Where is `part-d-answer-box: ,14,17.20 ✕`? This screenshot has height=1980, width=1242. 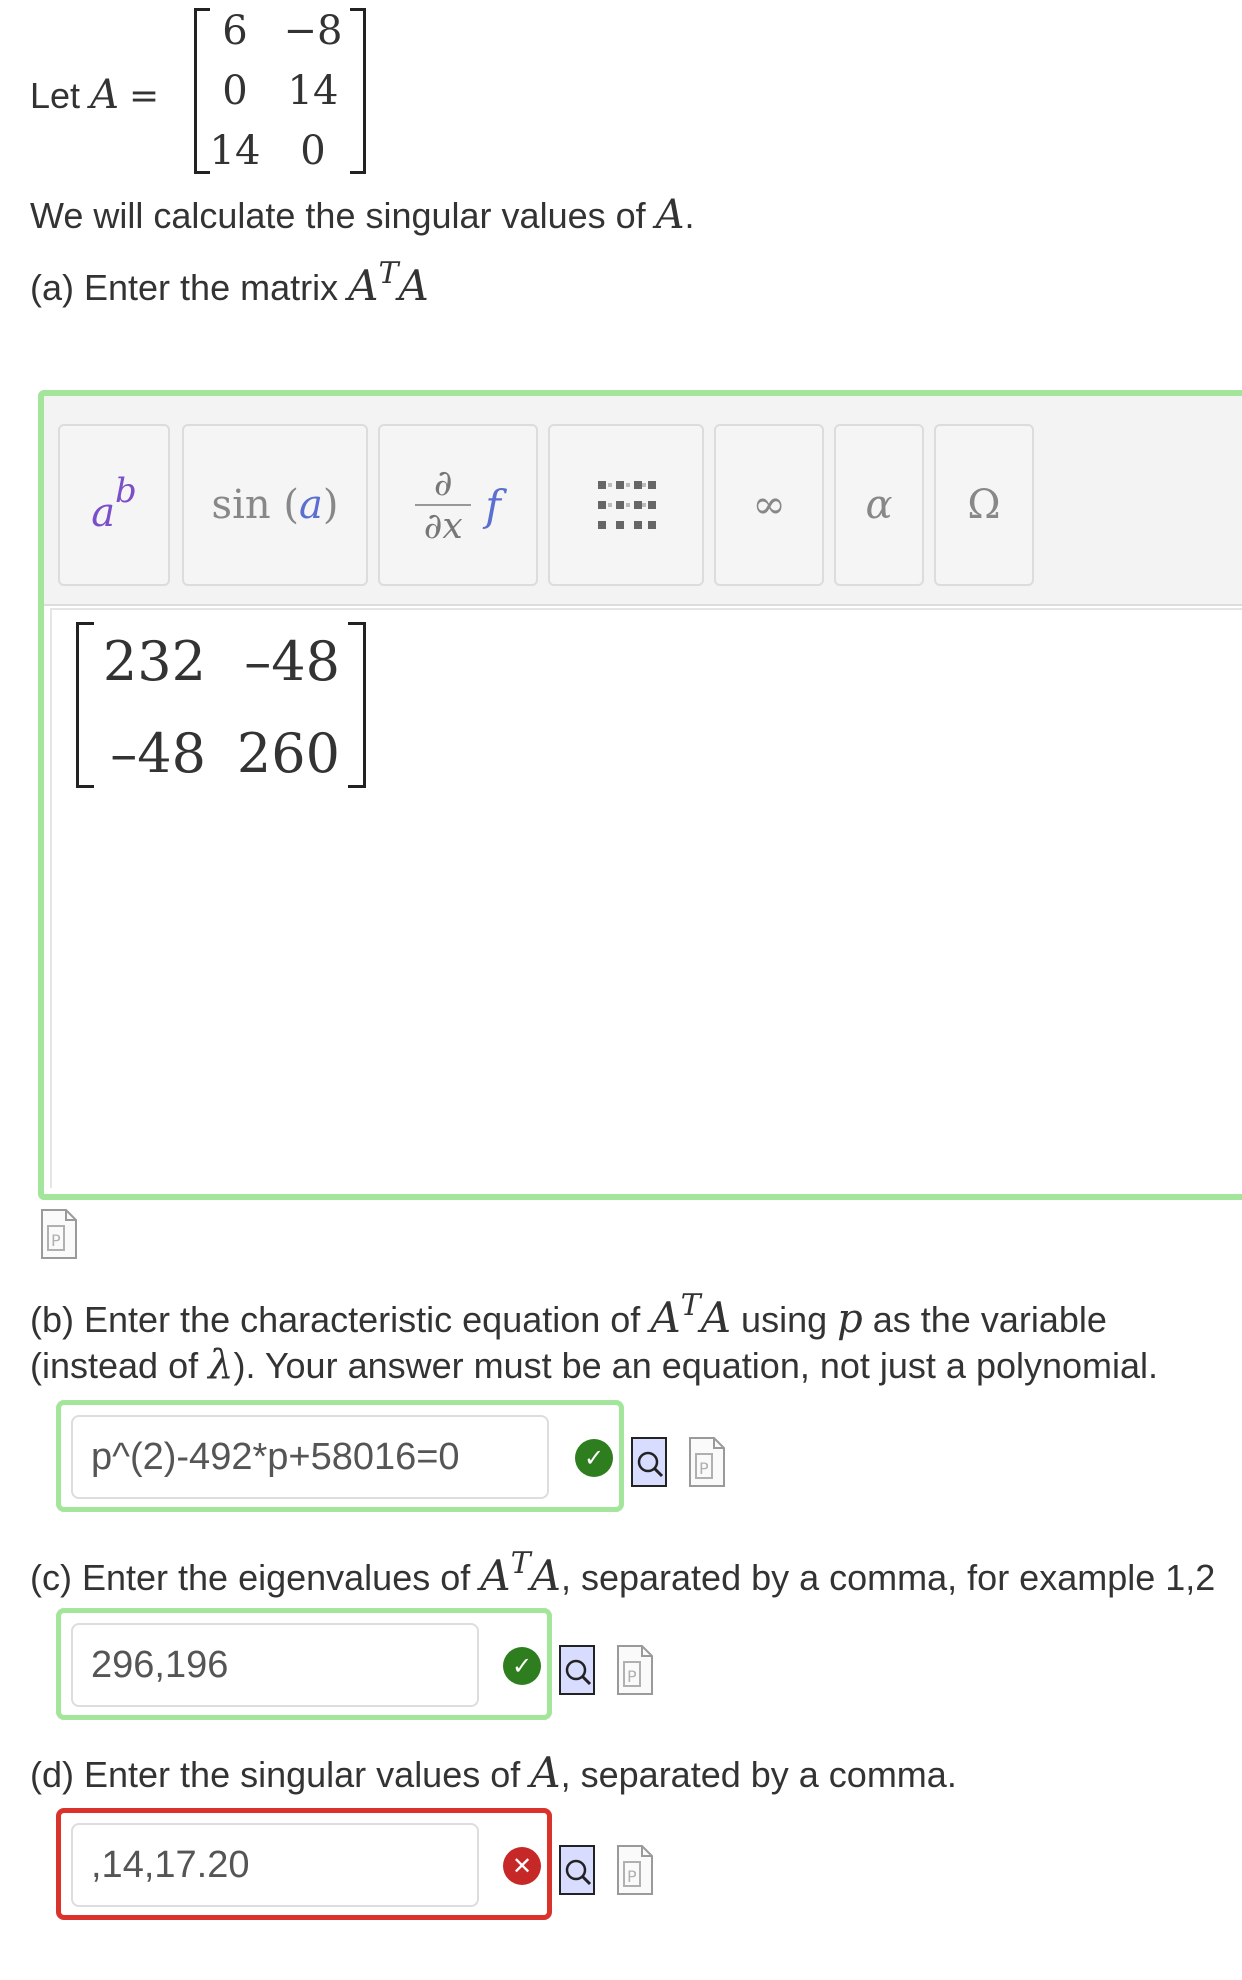 part-d-answer-box: ,14,17.20 ✕ is located at coordinates (304, 1864).